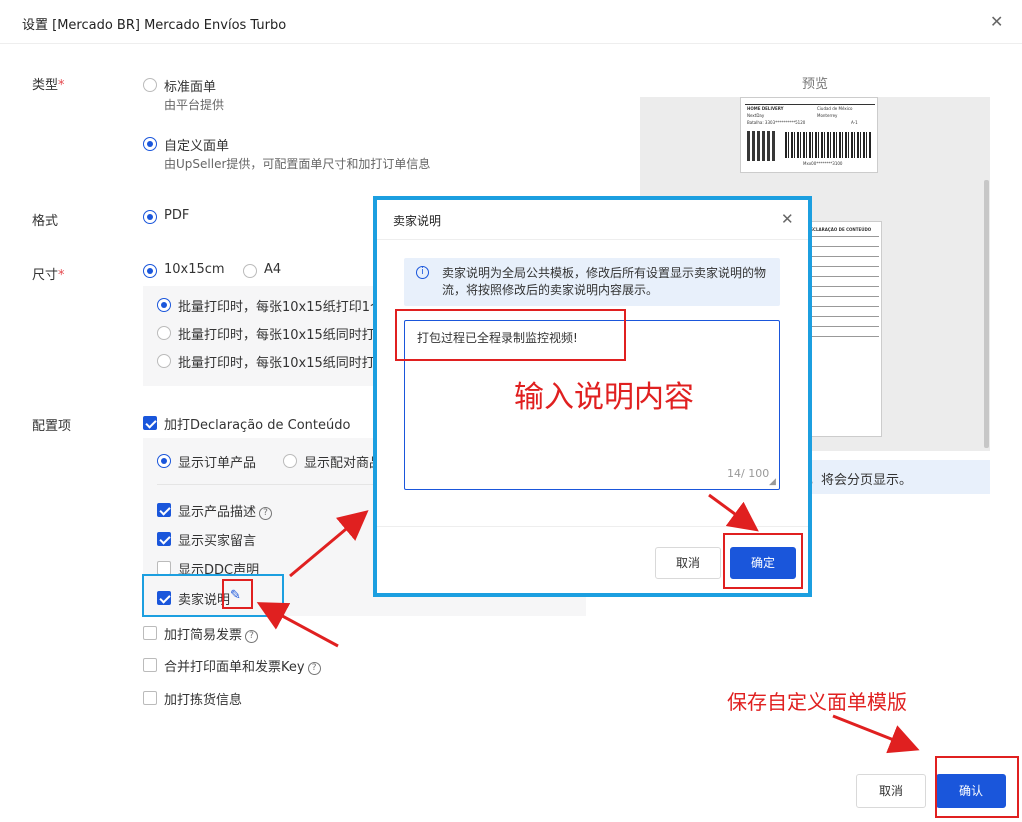 The width and height of the screenshot is (1022, 822). I want to click on type-standard-label: 标准面单, so click(190, 87).